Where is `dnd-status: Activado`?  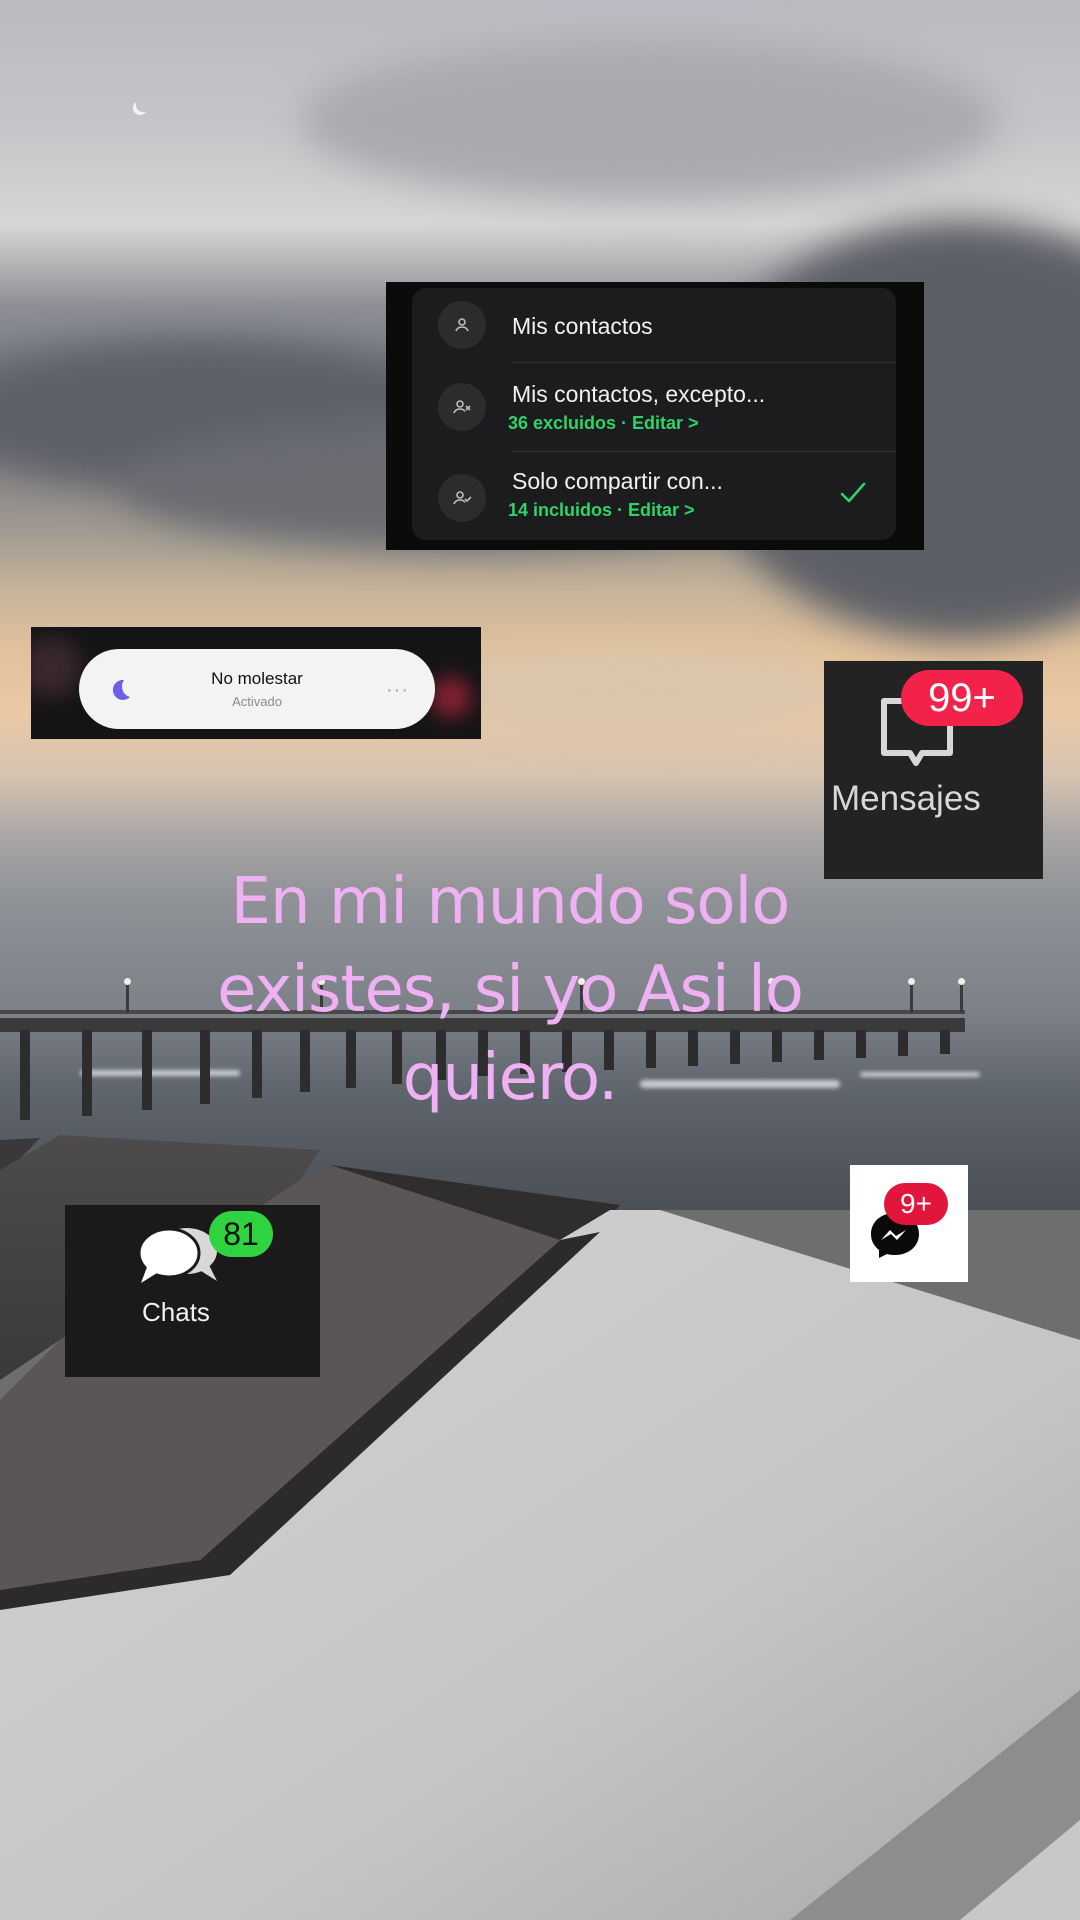 dnd-status: Activado is located at coordinates (257, 701).